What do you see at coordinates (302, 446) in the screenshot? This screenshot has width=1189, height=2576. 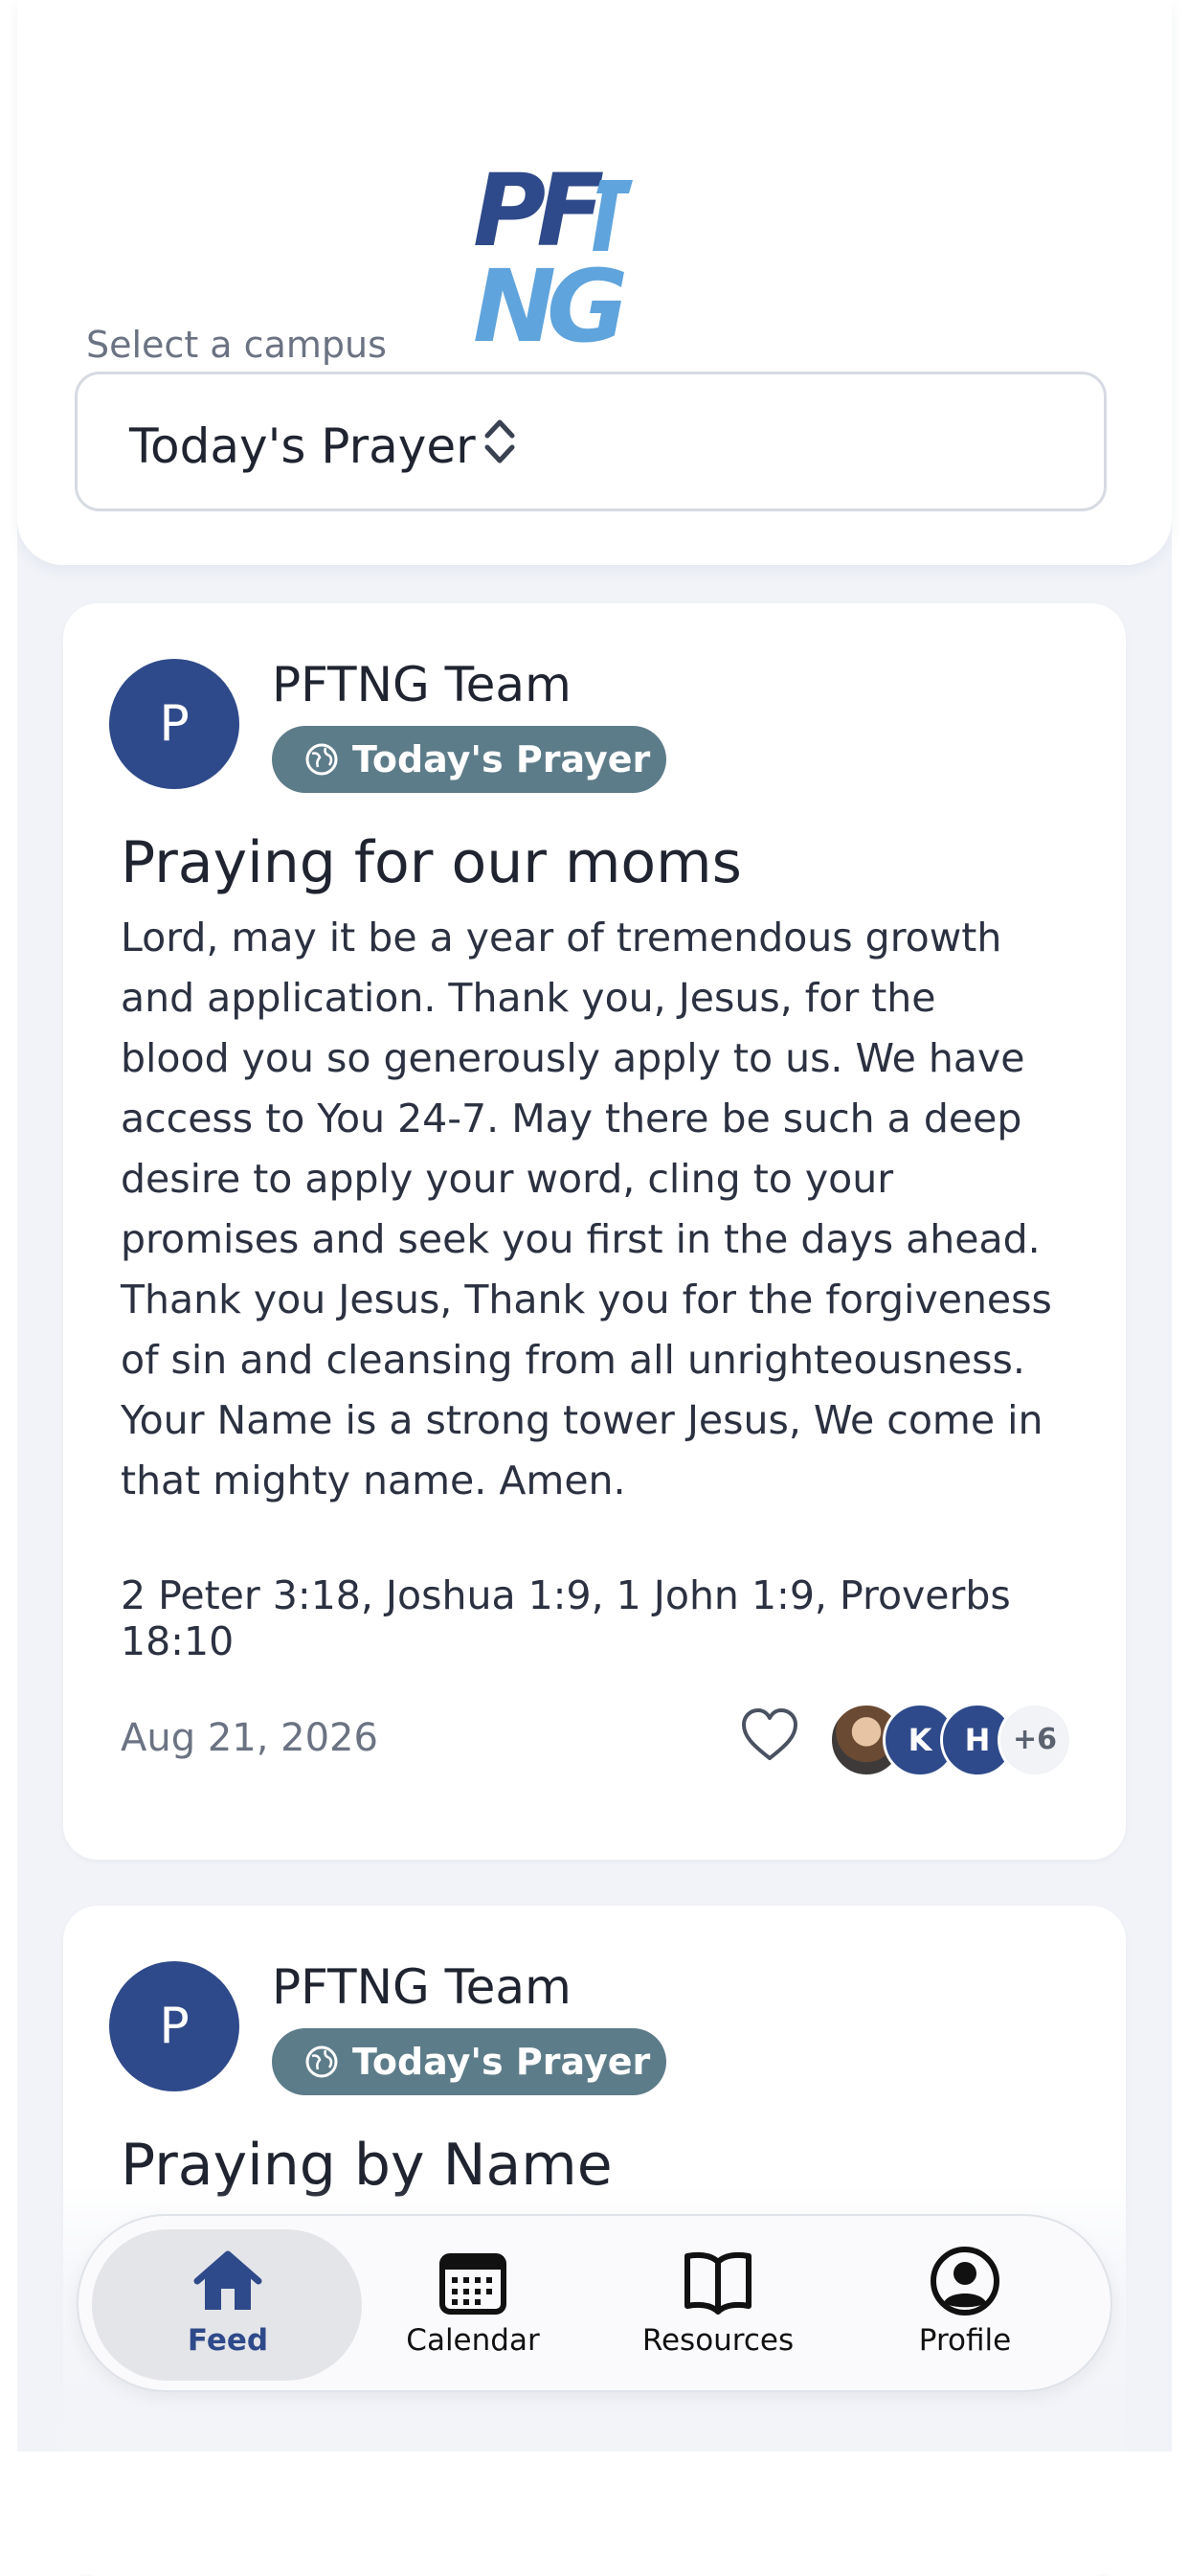 I see `campus-select-value: Today's Prayer` at bounding box center [302, 446].